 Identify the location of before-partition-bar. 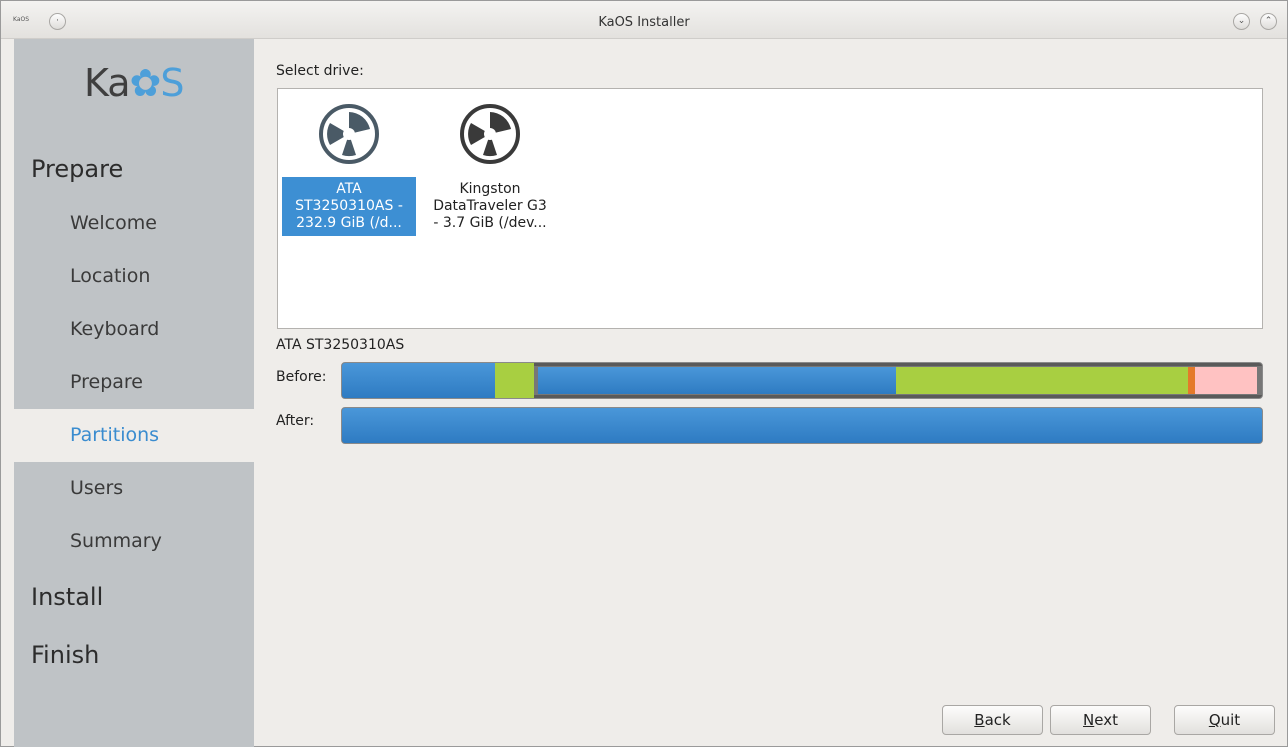
(802, 380).